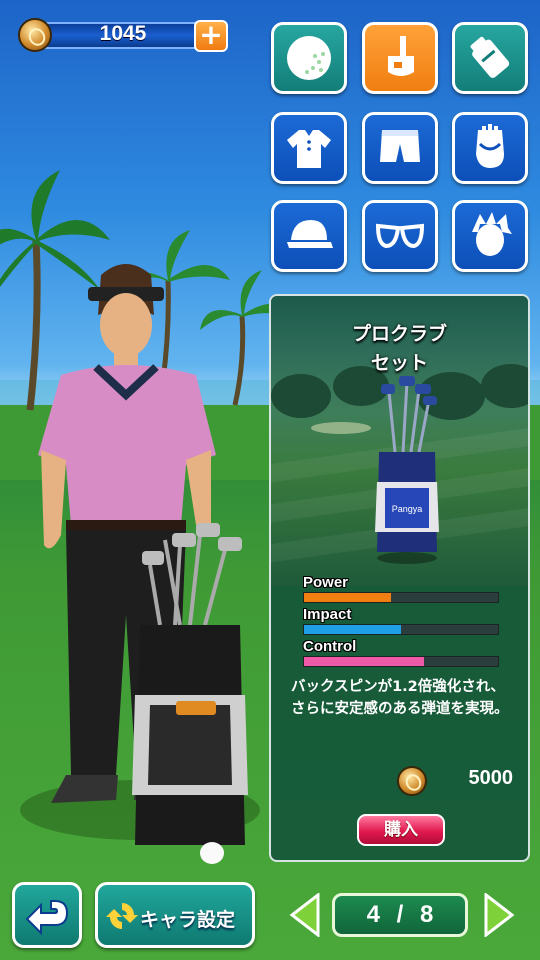 The width and height of the screenshot is (540, 960). I want to click on price-coin-icon, so click(412, 781).